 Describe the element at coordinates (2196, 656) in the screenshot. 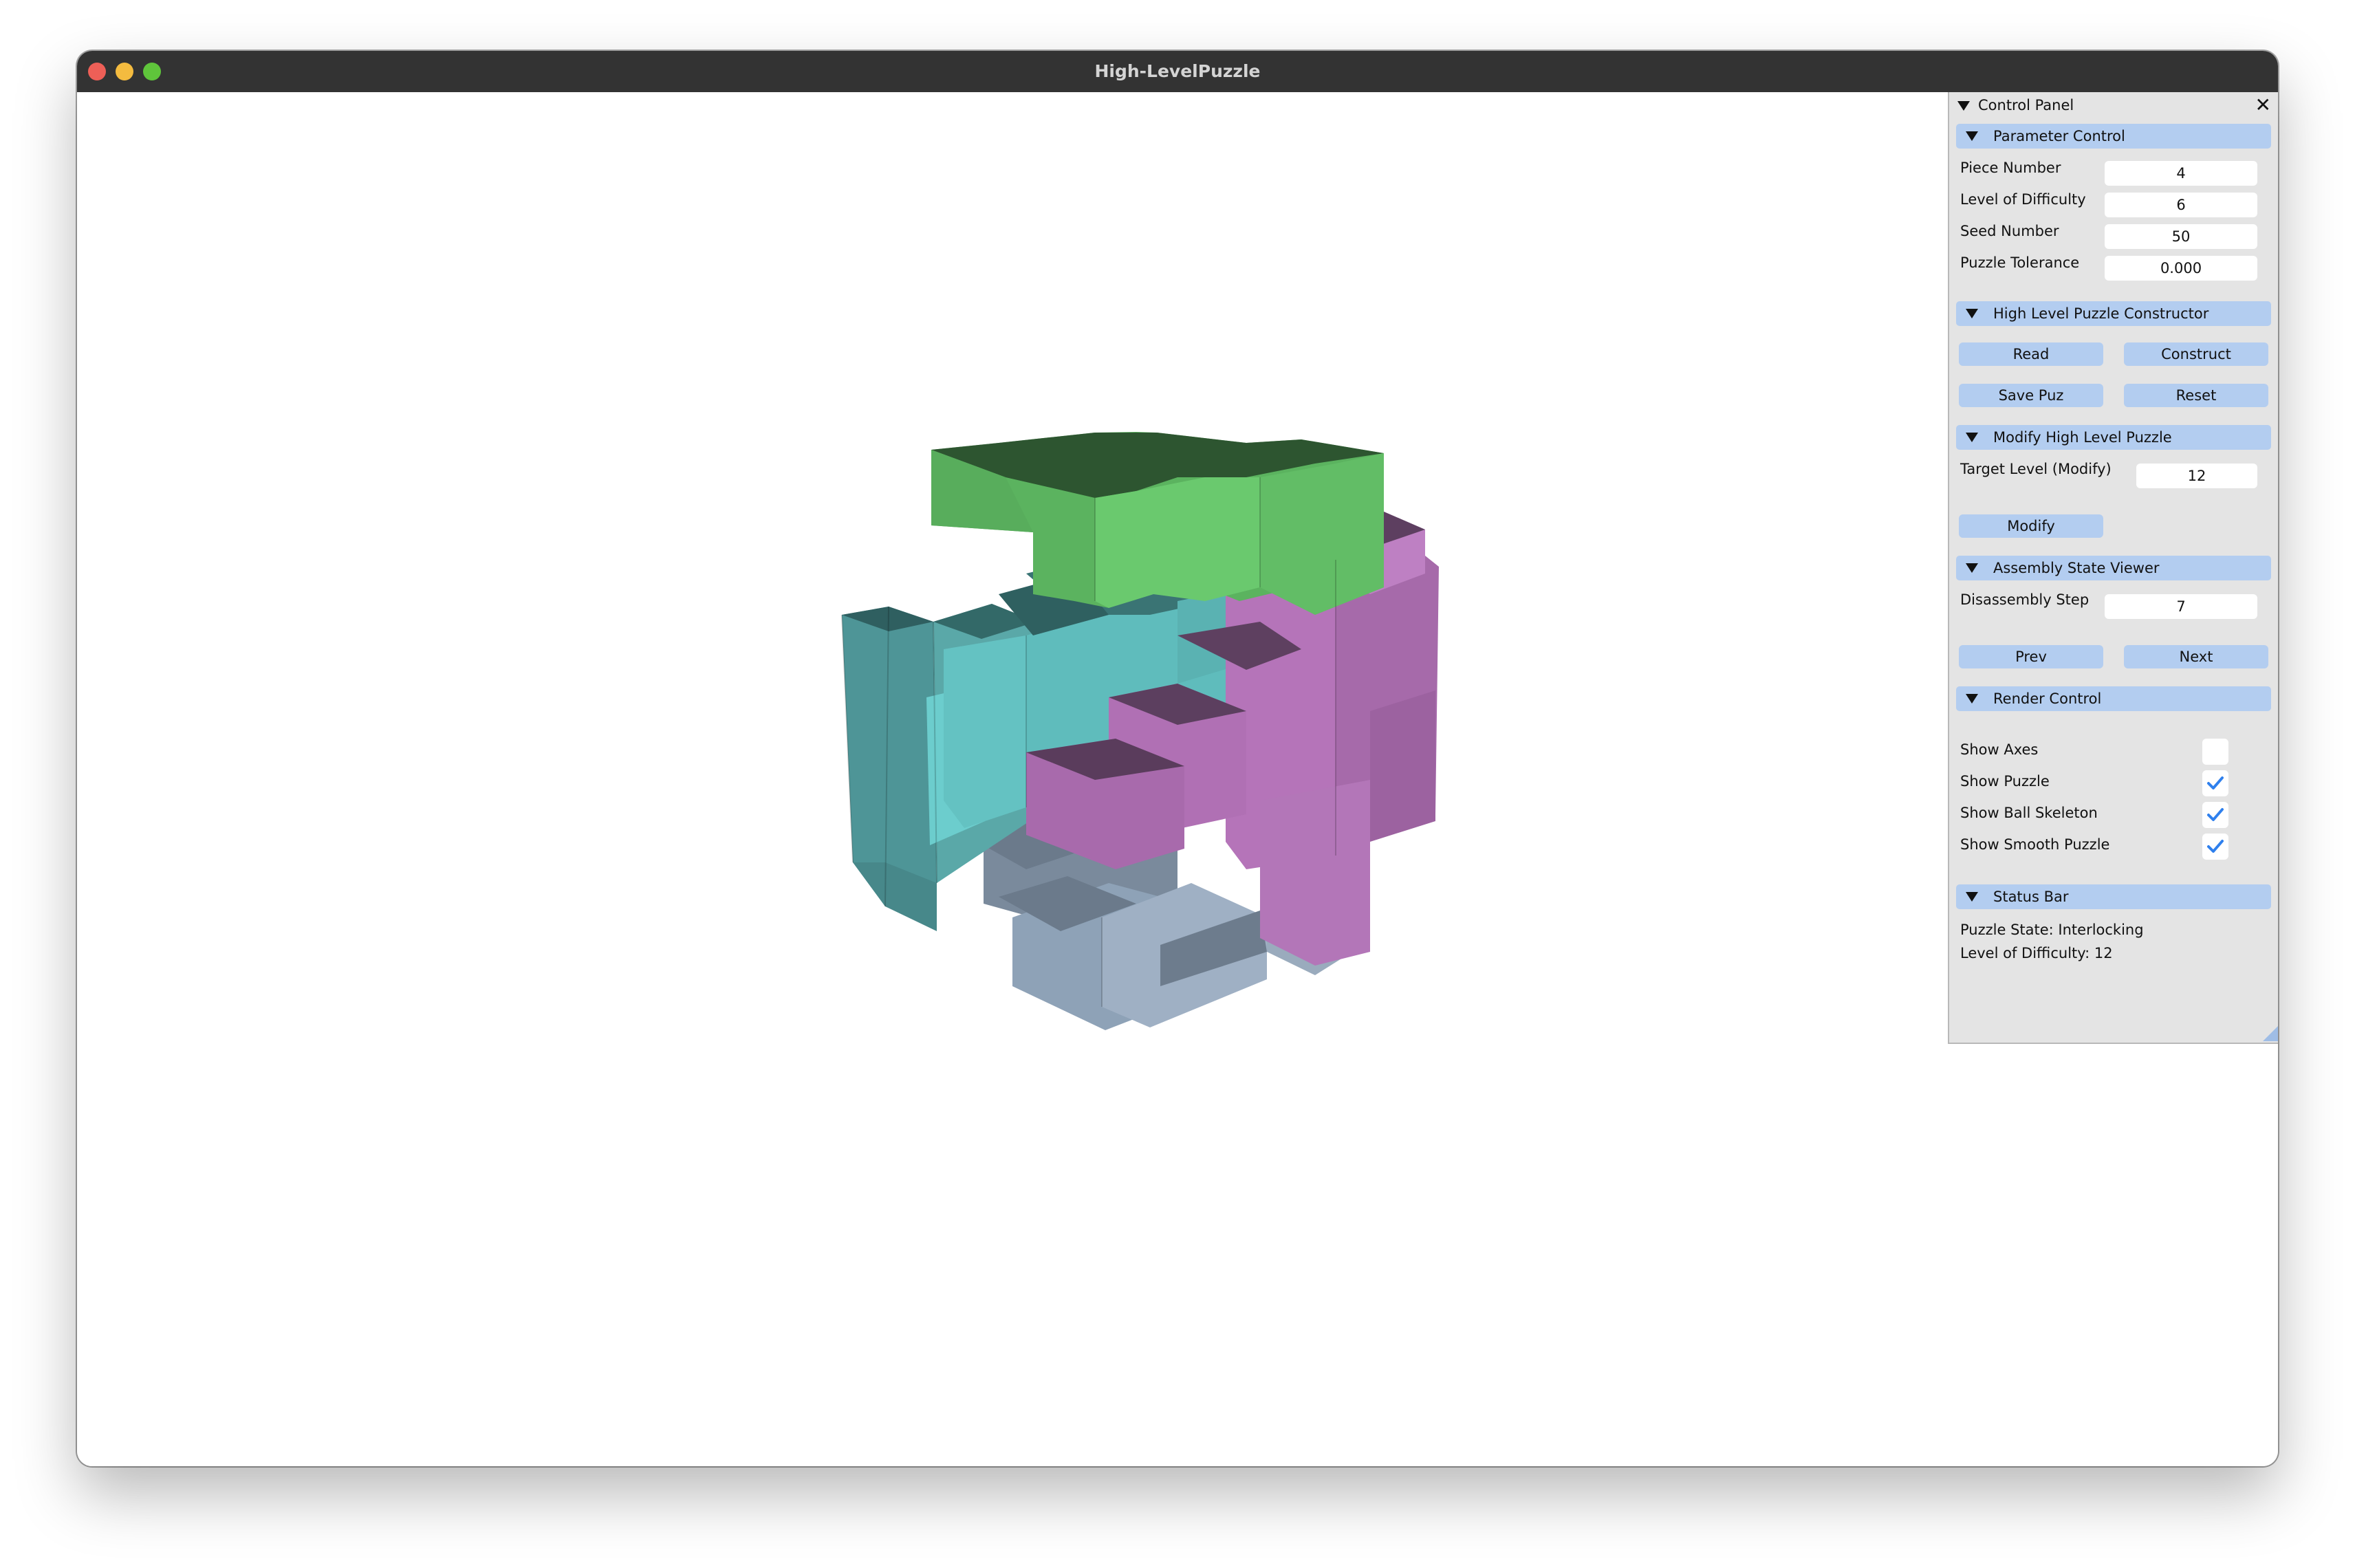

I see `next-button: Next` at that location.